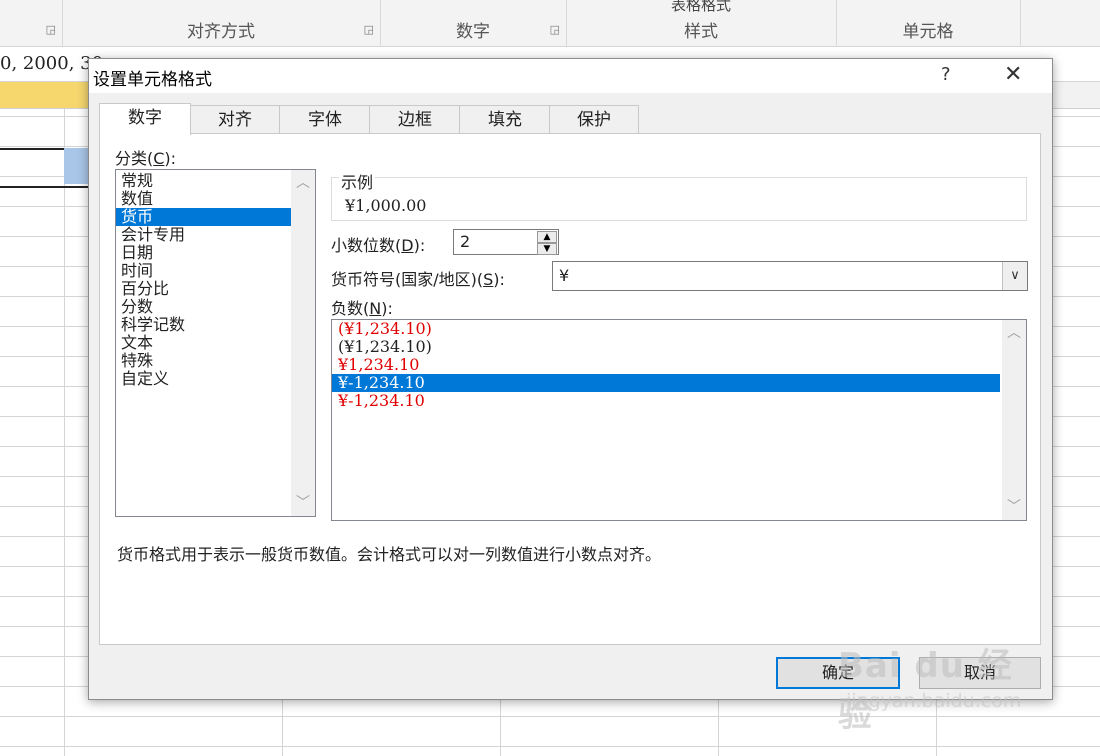 This screenshot has height=756, width=1100. What do you see at coordinates (934, 701) in the screenshot?
I see `watermark-url: jingyan.baidu.com` at bounding box center [934, 701].